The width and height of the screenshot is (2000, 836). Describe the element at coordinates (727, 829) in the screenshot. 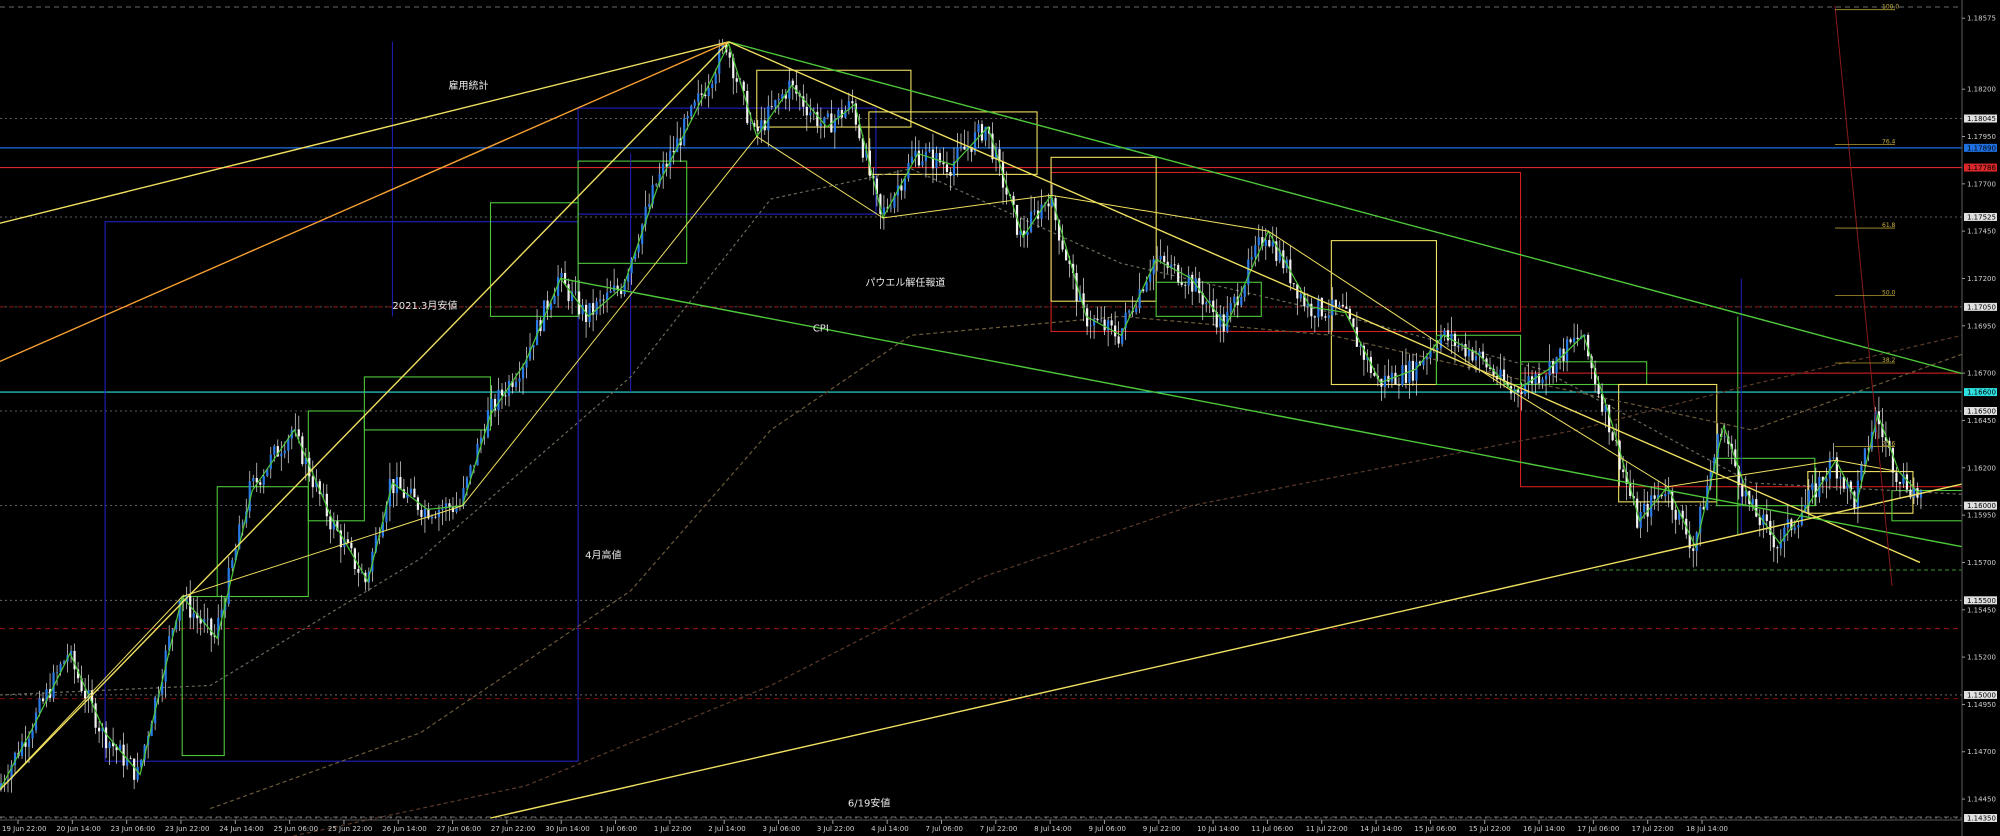

I see `x-tick-label: 2 Jul 14:00` at that location.